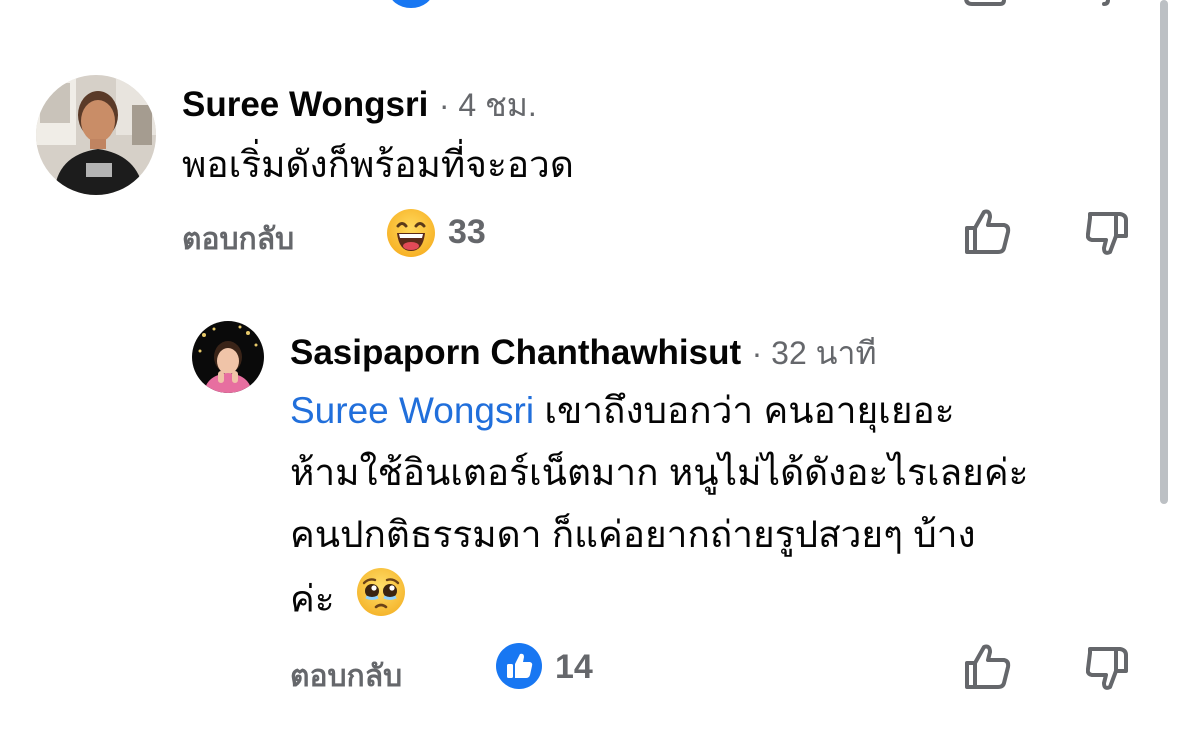  Describe the element at coordinates (744, 410) in the screenshot. I see `reply-text-line: เขาถึงบอกว่า คนอายุเยอะ` at that location.